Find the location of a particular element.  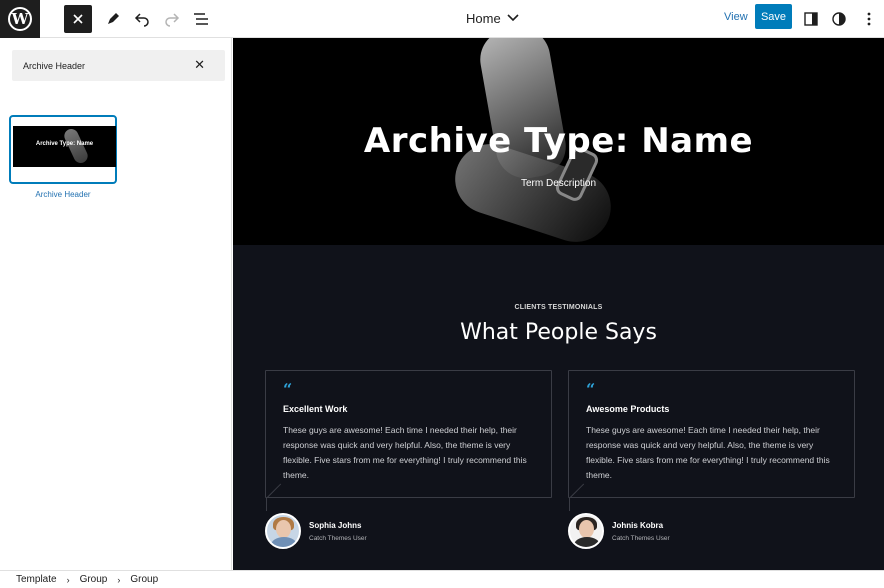

clear-search-icon: ✕ is located at coordinates (199, 65).